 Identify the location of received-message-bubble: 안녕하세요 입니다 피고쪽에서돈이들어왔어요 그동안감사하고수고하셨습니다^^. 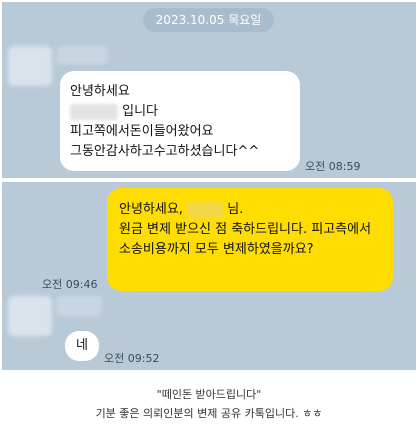
(180, 121).